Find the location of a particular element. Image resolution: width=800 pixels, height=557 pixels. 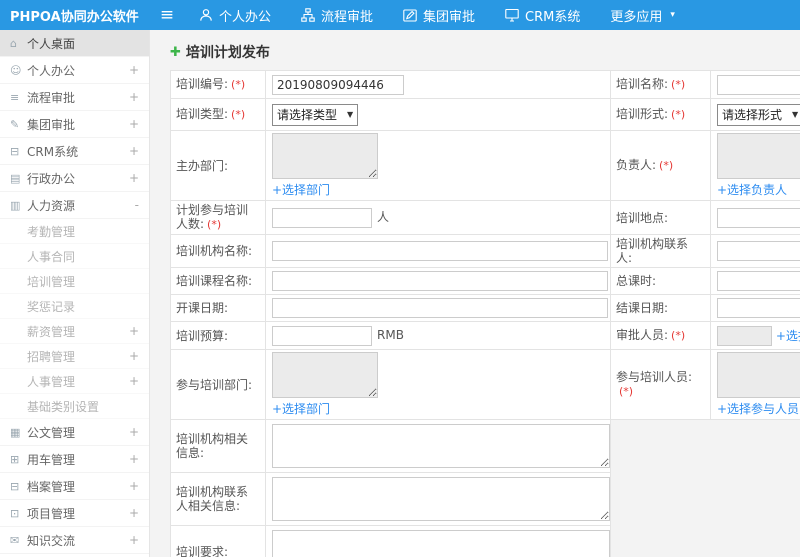

sidebar-item-workflow-approval: ≡ 流程审批 + is located at coordinates (74, 97).